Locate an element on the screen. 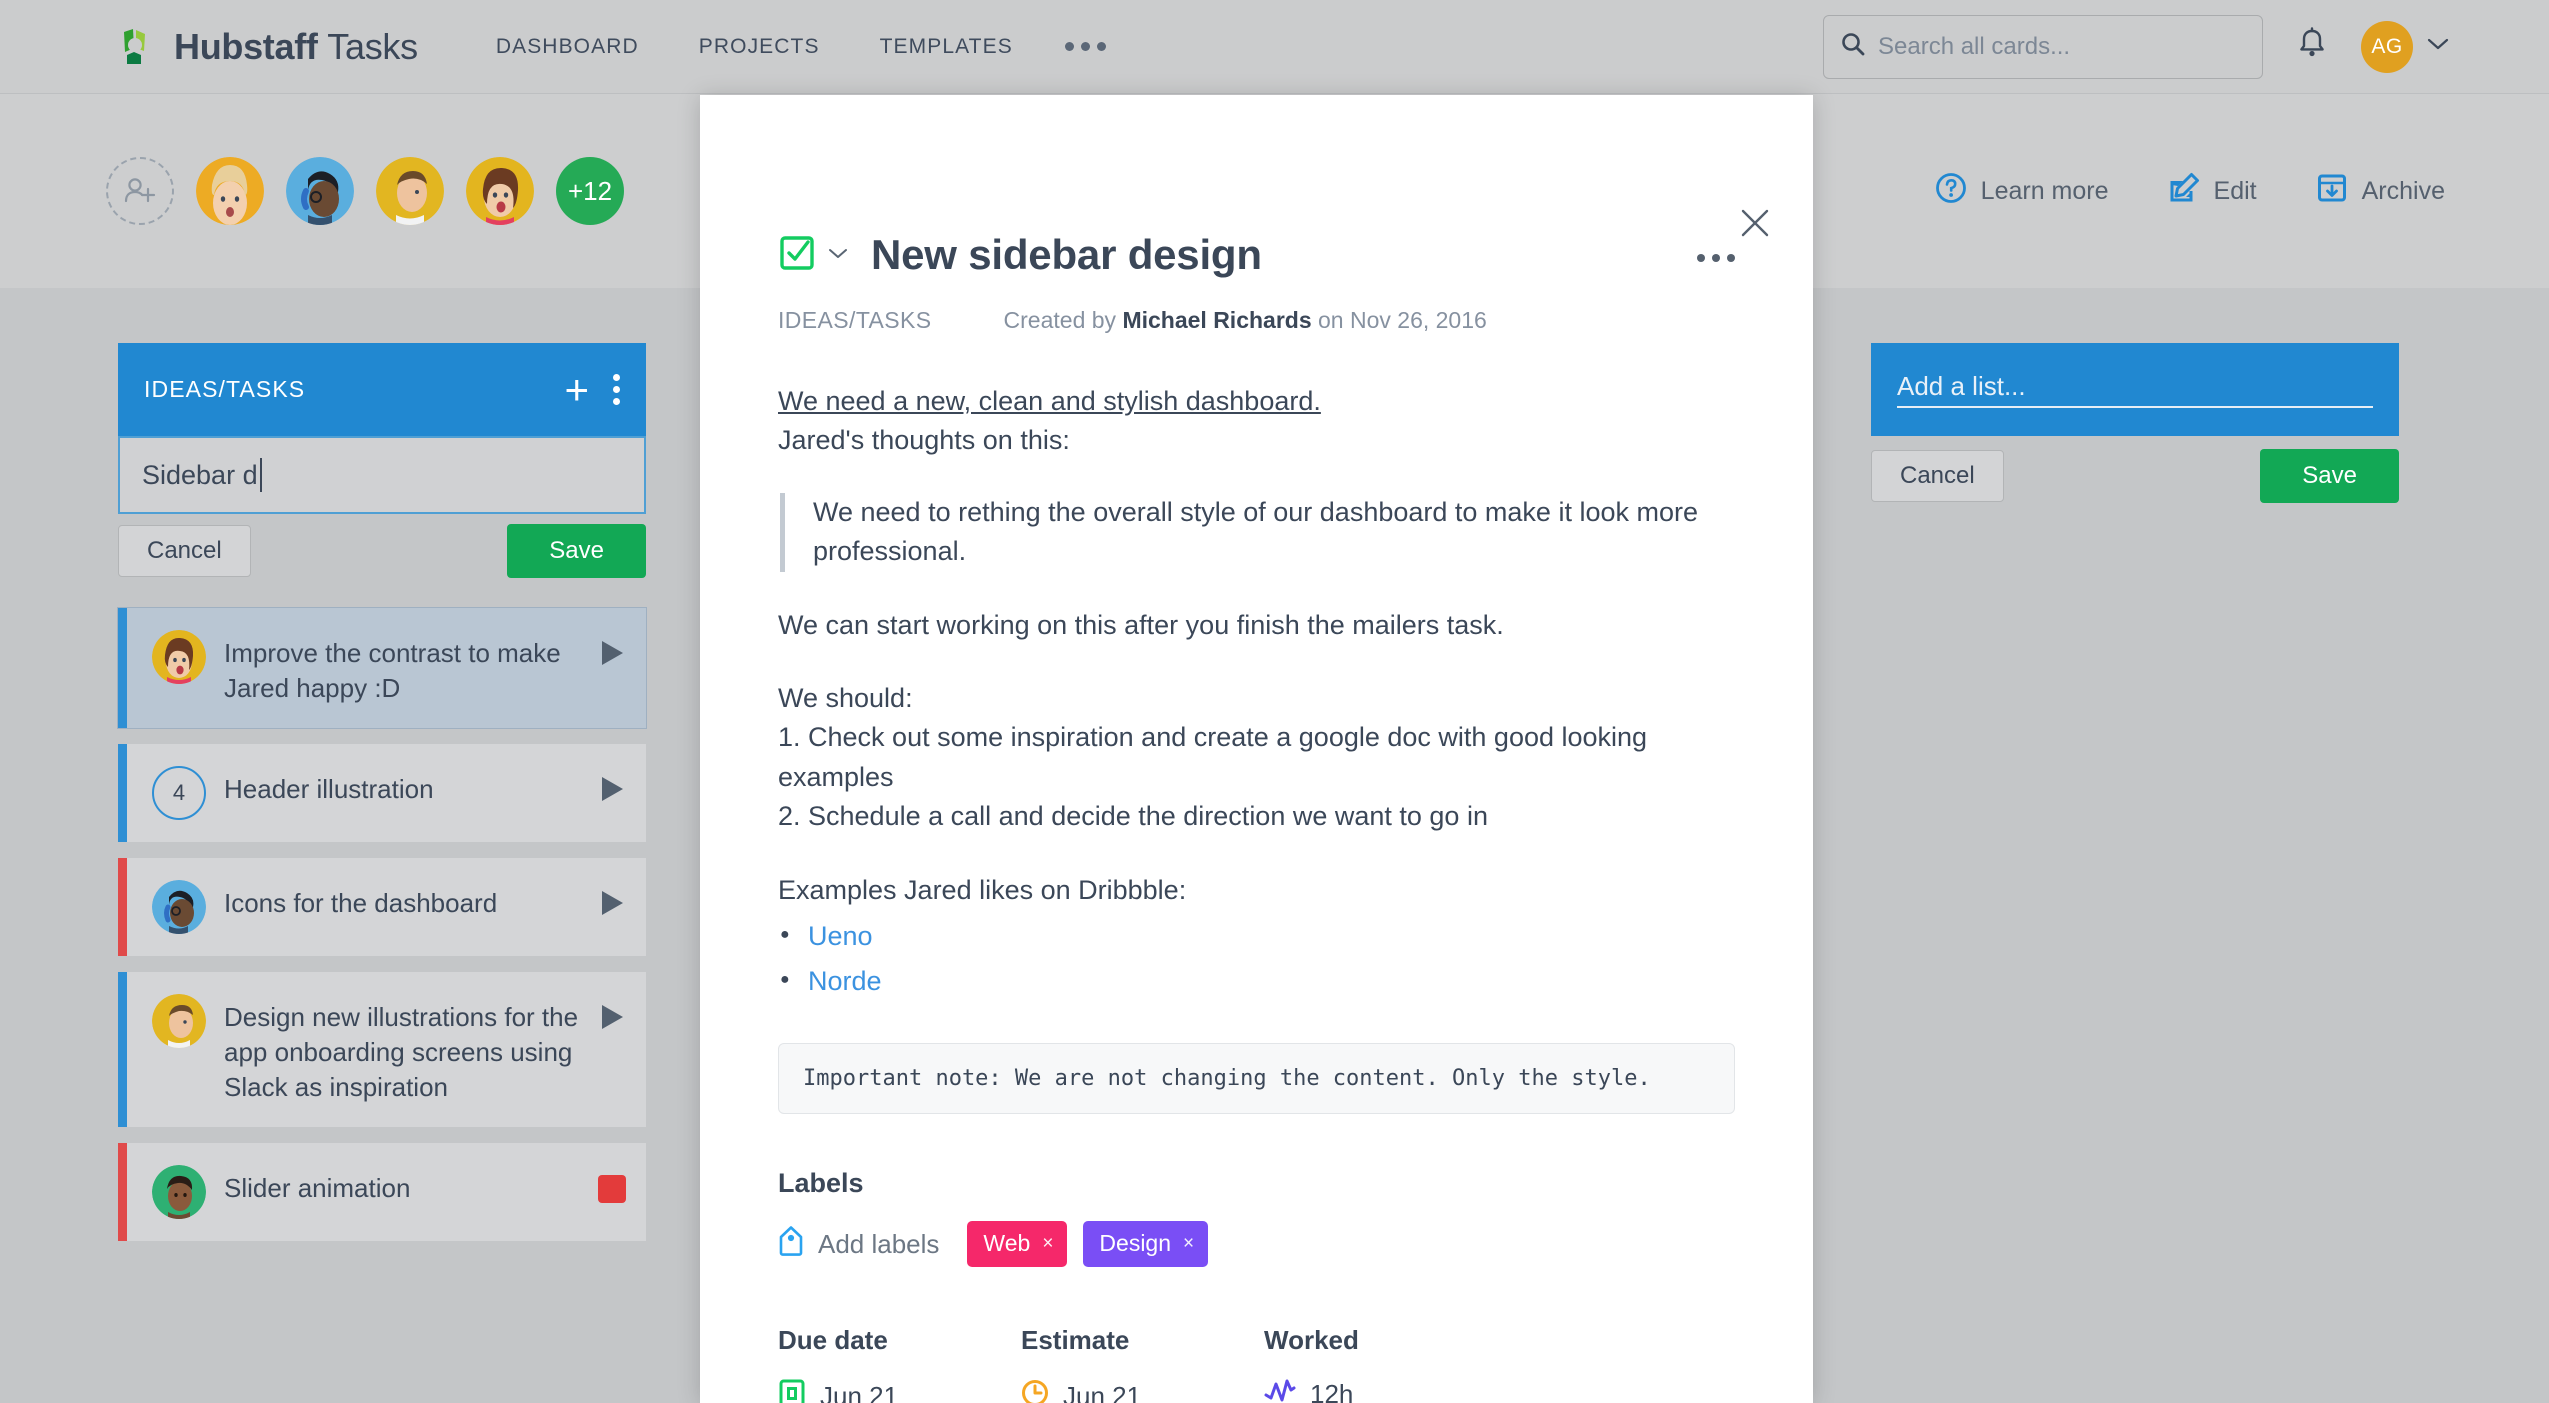 This screenshot has height=1403, width=2549. archive-label: Archive is located at coordinates (2403, 190).